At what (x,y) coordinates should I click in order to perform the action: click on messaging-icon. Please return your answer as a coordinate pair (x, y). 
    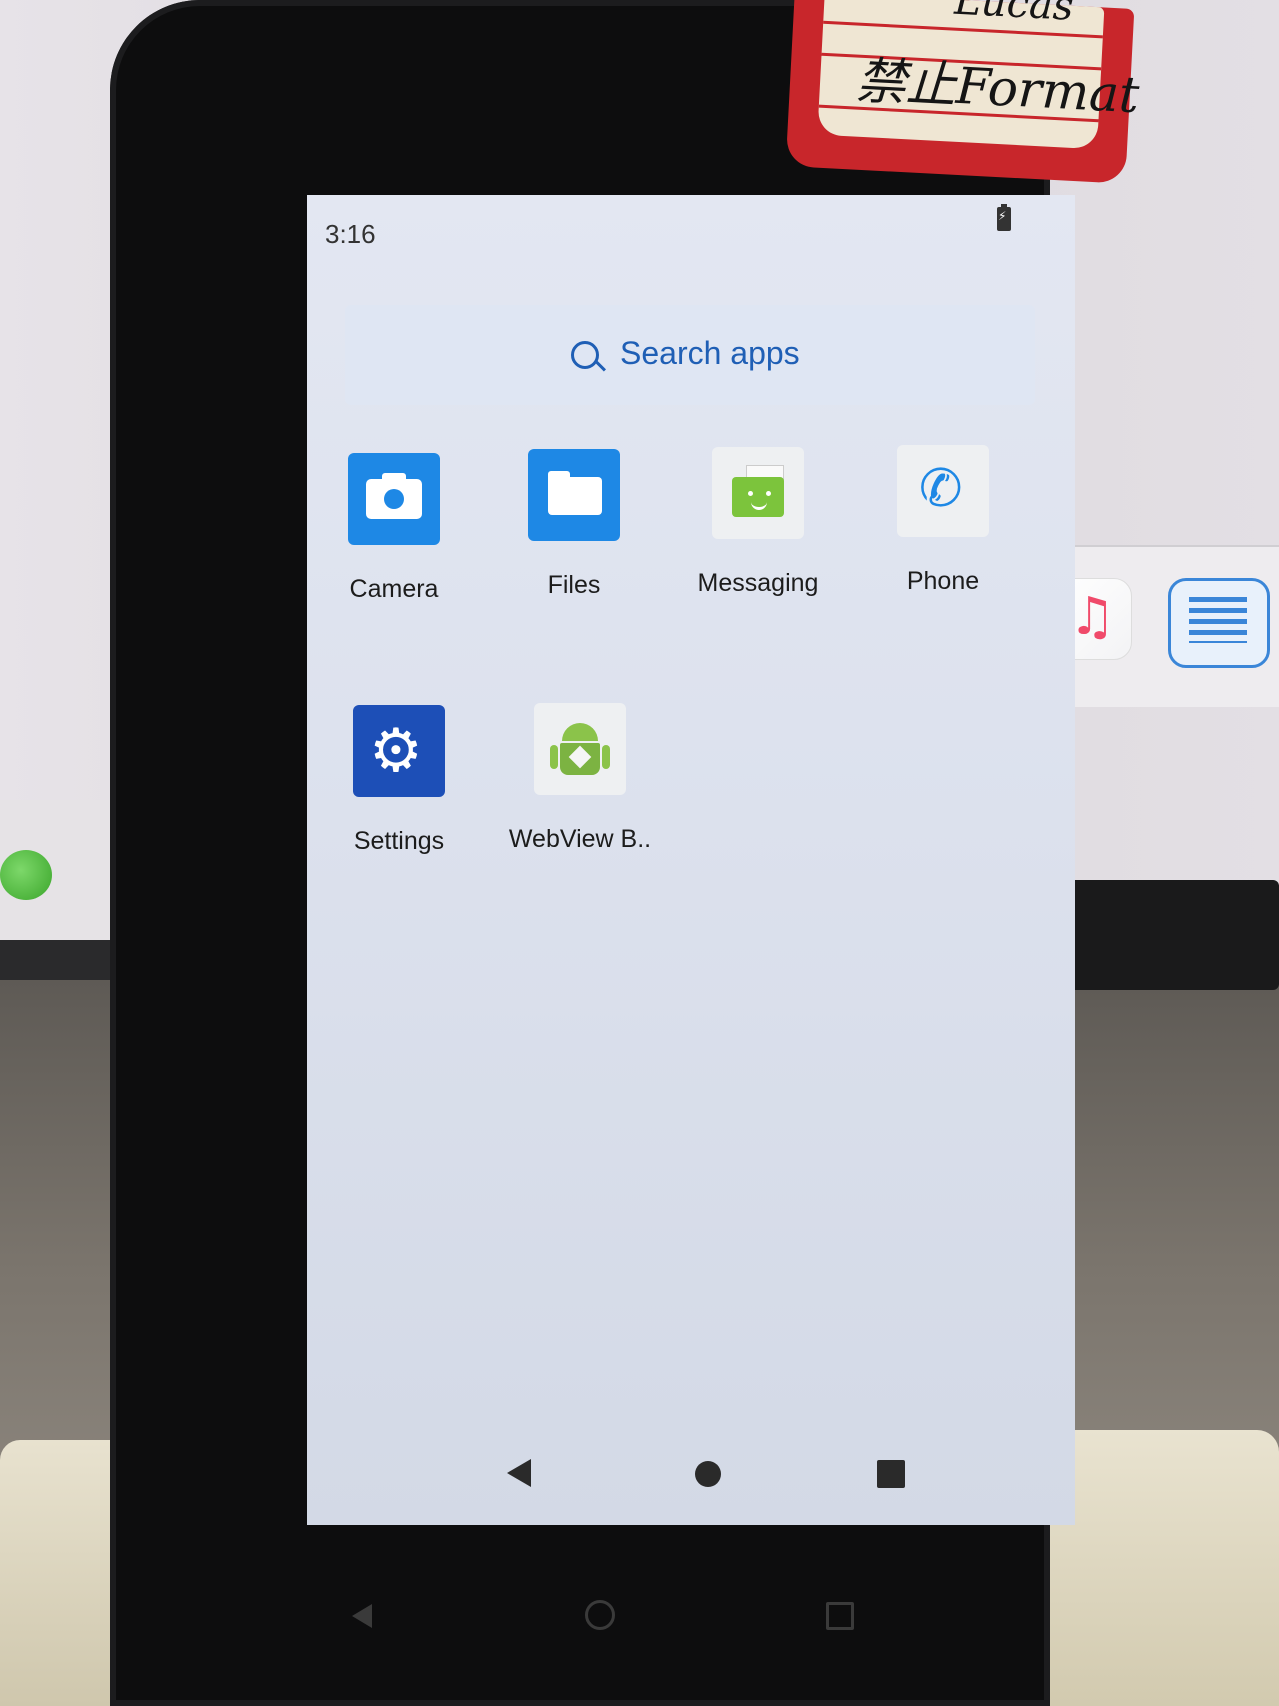
    Looking at the image, I should click on (758, 493).